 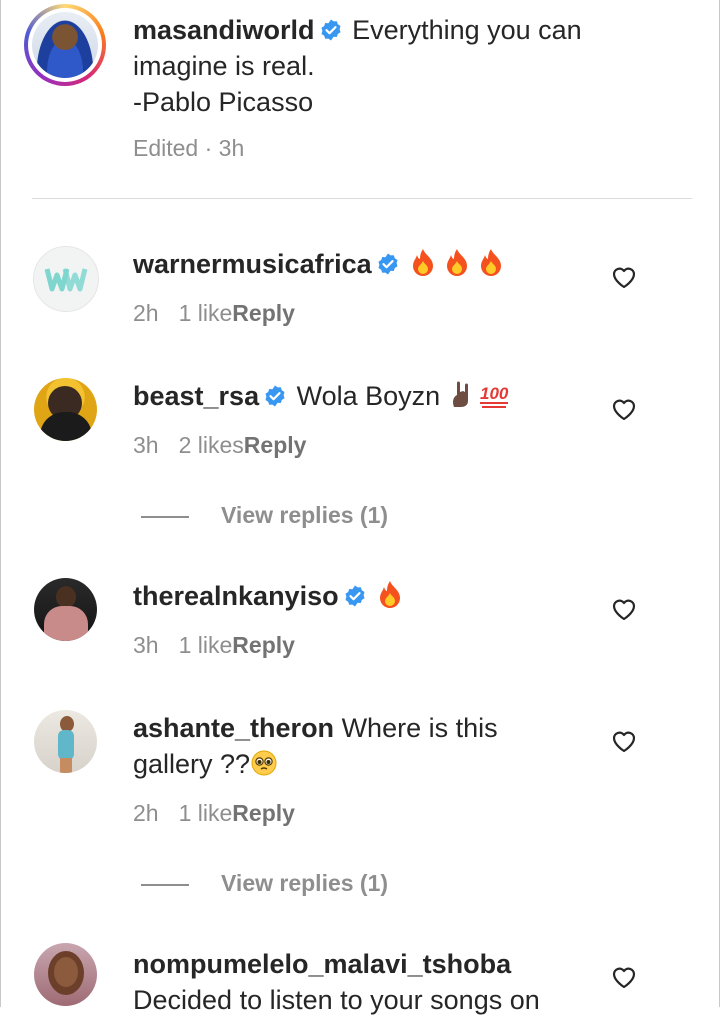 I want to click on comment-body: beast_rsa Wola Boyzn 100, so click(x=322, y=396).